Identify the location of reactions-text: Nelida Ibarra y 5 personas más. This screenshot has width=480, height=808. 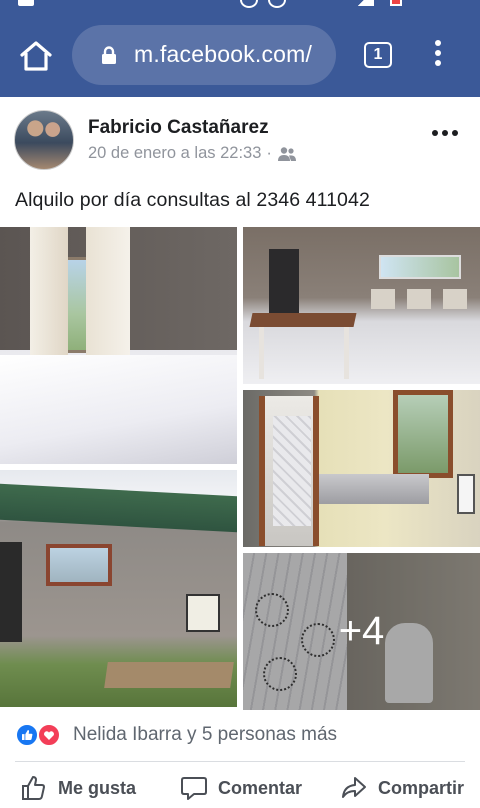
(205, 734).